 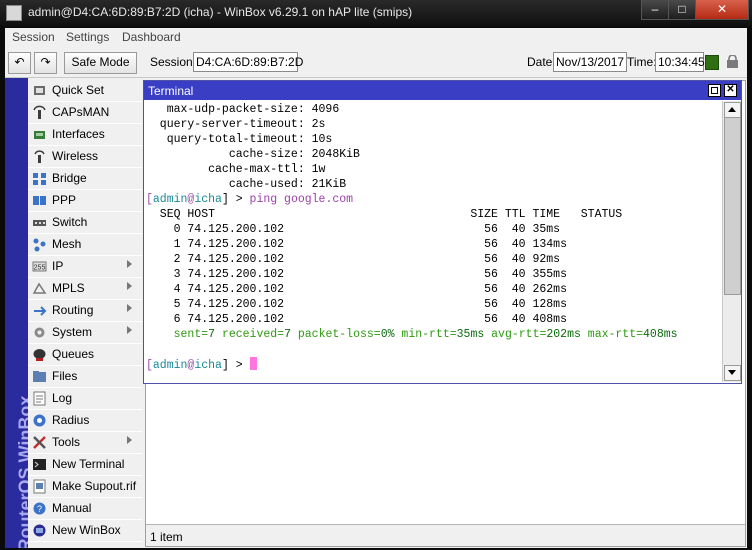 What do you see at coordinates (39, 245) in the screenshot?
I see `mesh-icon` at bounding box center [39, 245].